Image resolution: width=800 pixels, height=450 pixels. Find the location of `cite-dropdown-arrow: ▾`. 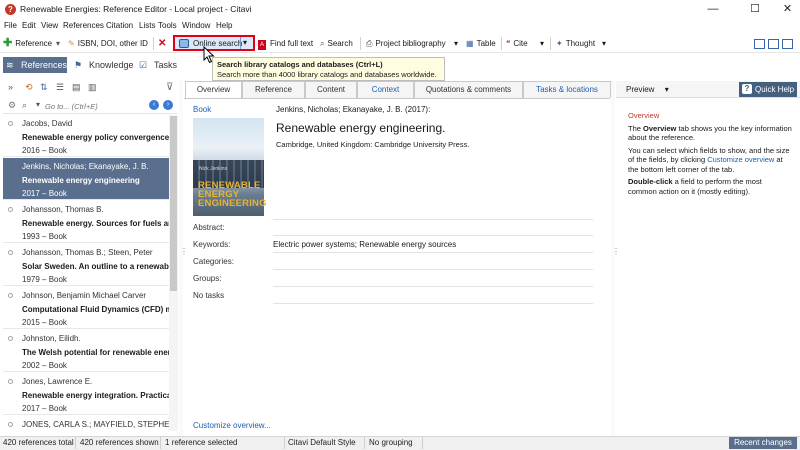

cite-dropdown-arrow: ▾ is located at coordinates (542, 43).